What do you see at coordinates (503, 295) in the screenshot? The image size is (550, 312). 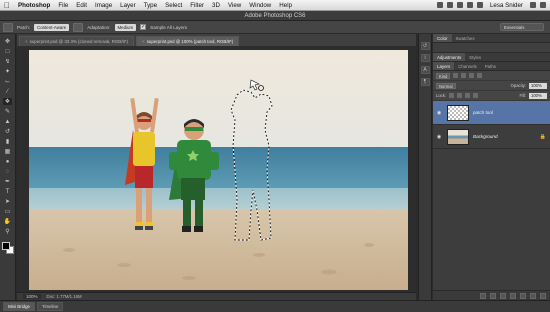 I see `add-mask-icon` at bounding box center [503, 295].